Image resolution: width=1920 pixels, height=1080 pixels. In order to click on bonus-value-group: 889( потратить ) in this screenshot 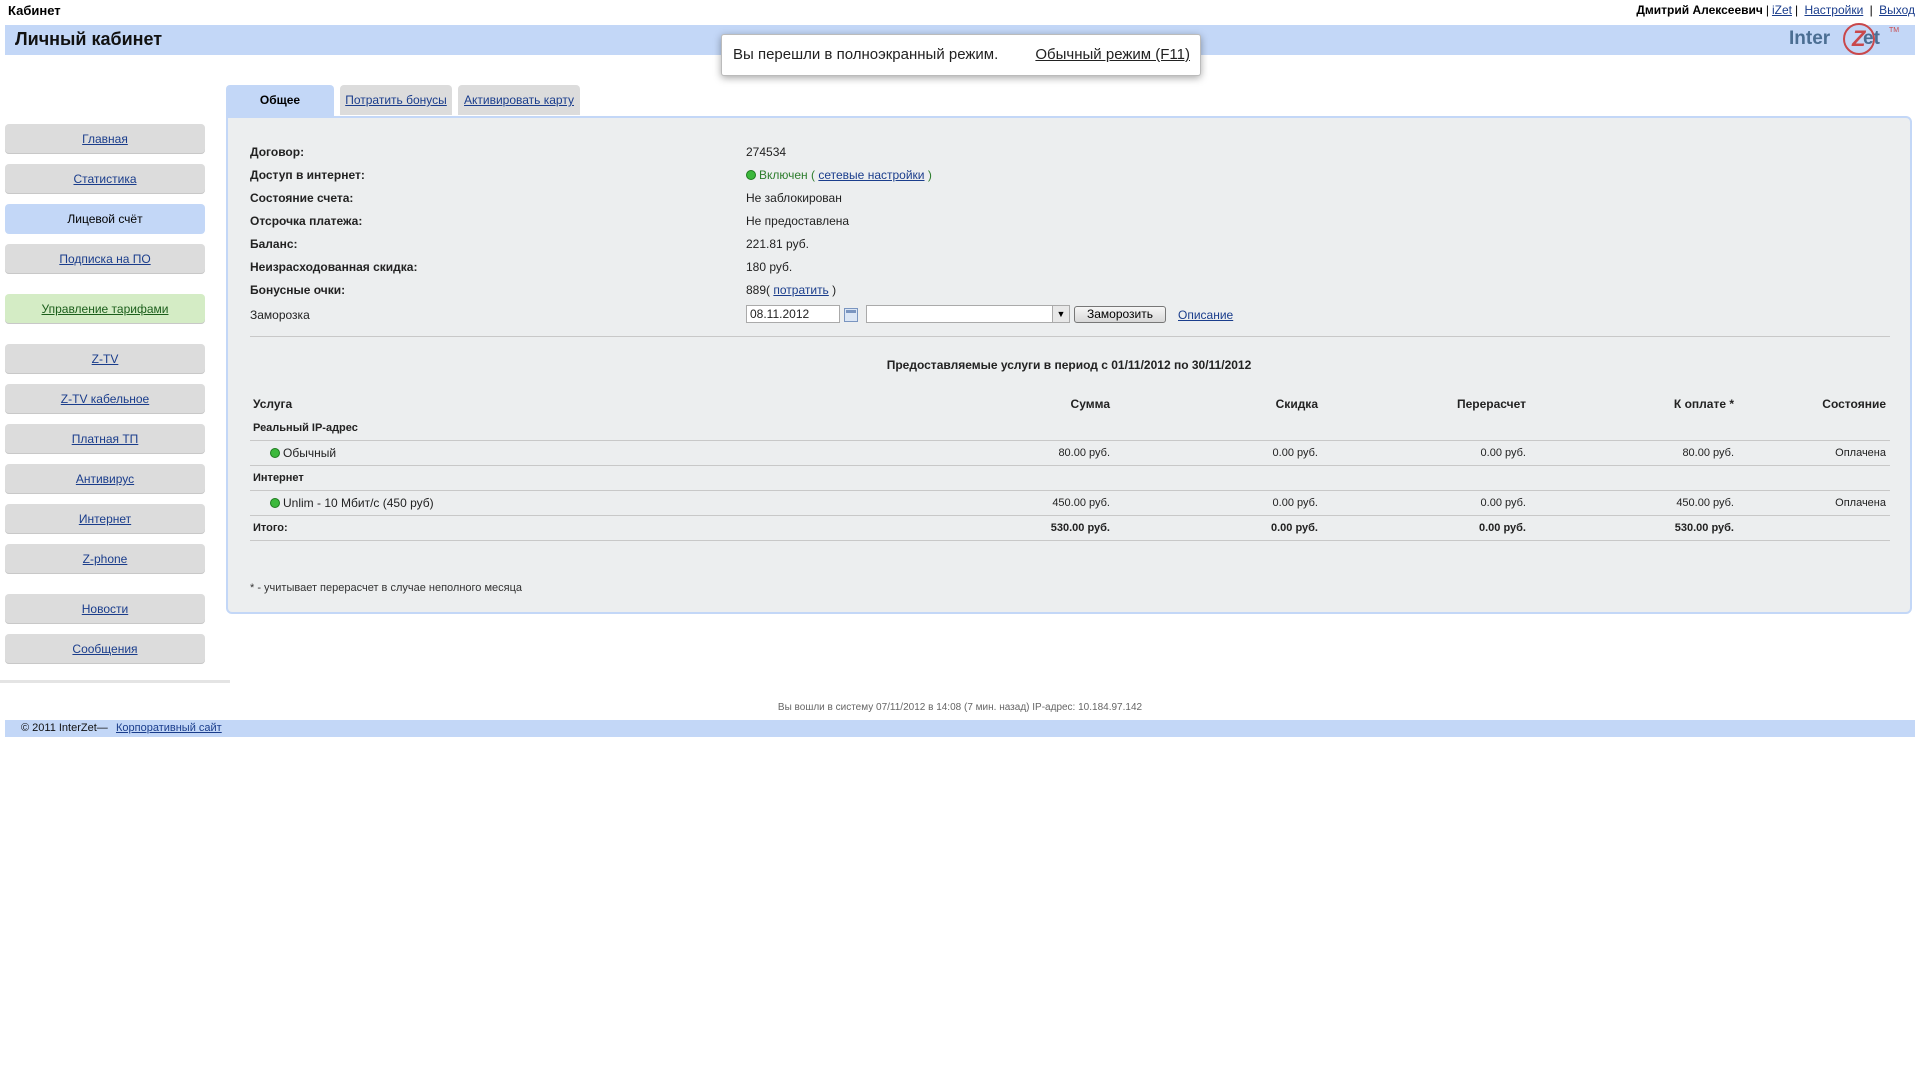, I will do `click(791, 290)`.